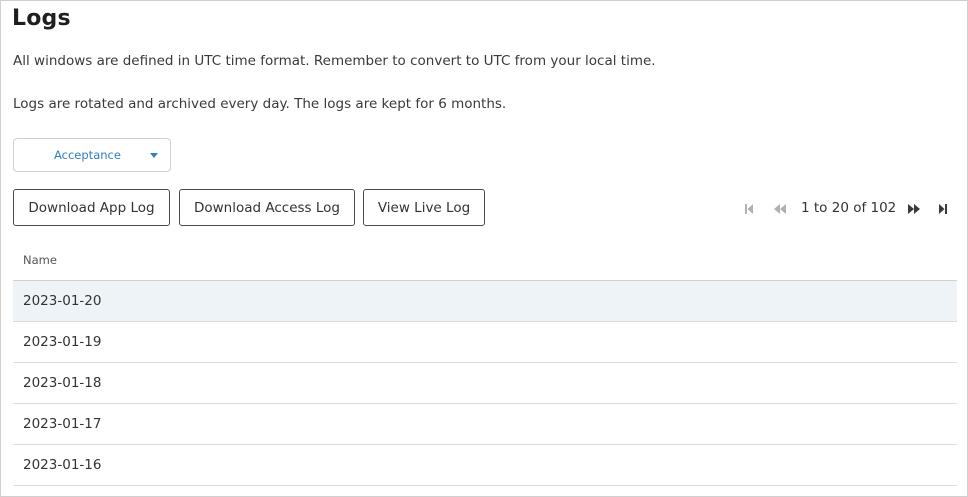 The height and width of the screenshot is (497, 968). I want to click on table-row: 2023-01-16, so click(485, 465).